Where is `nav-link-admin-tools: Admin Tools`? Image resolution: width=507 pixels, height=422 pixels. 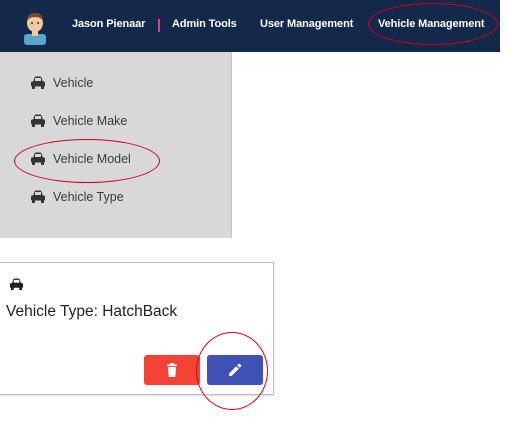
nav-link-admin-tools: Admin Tools is located at coordinates (204, 24).